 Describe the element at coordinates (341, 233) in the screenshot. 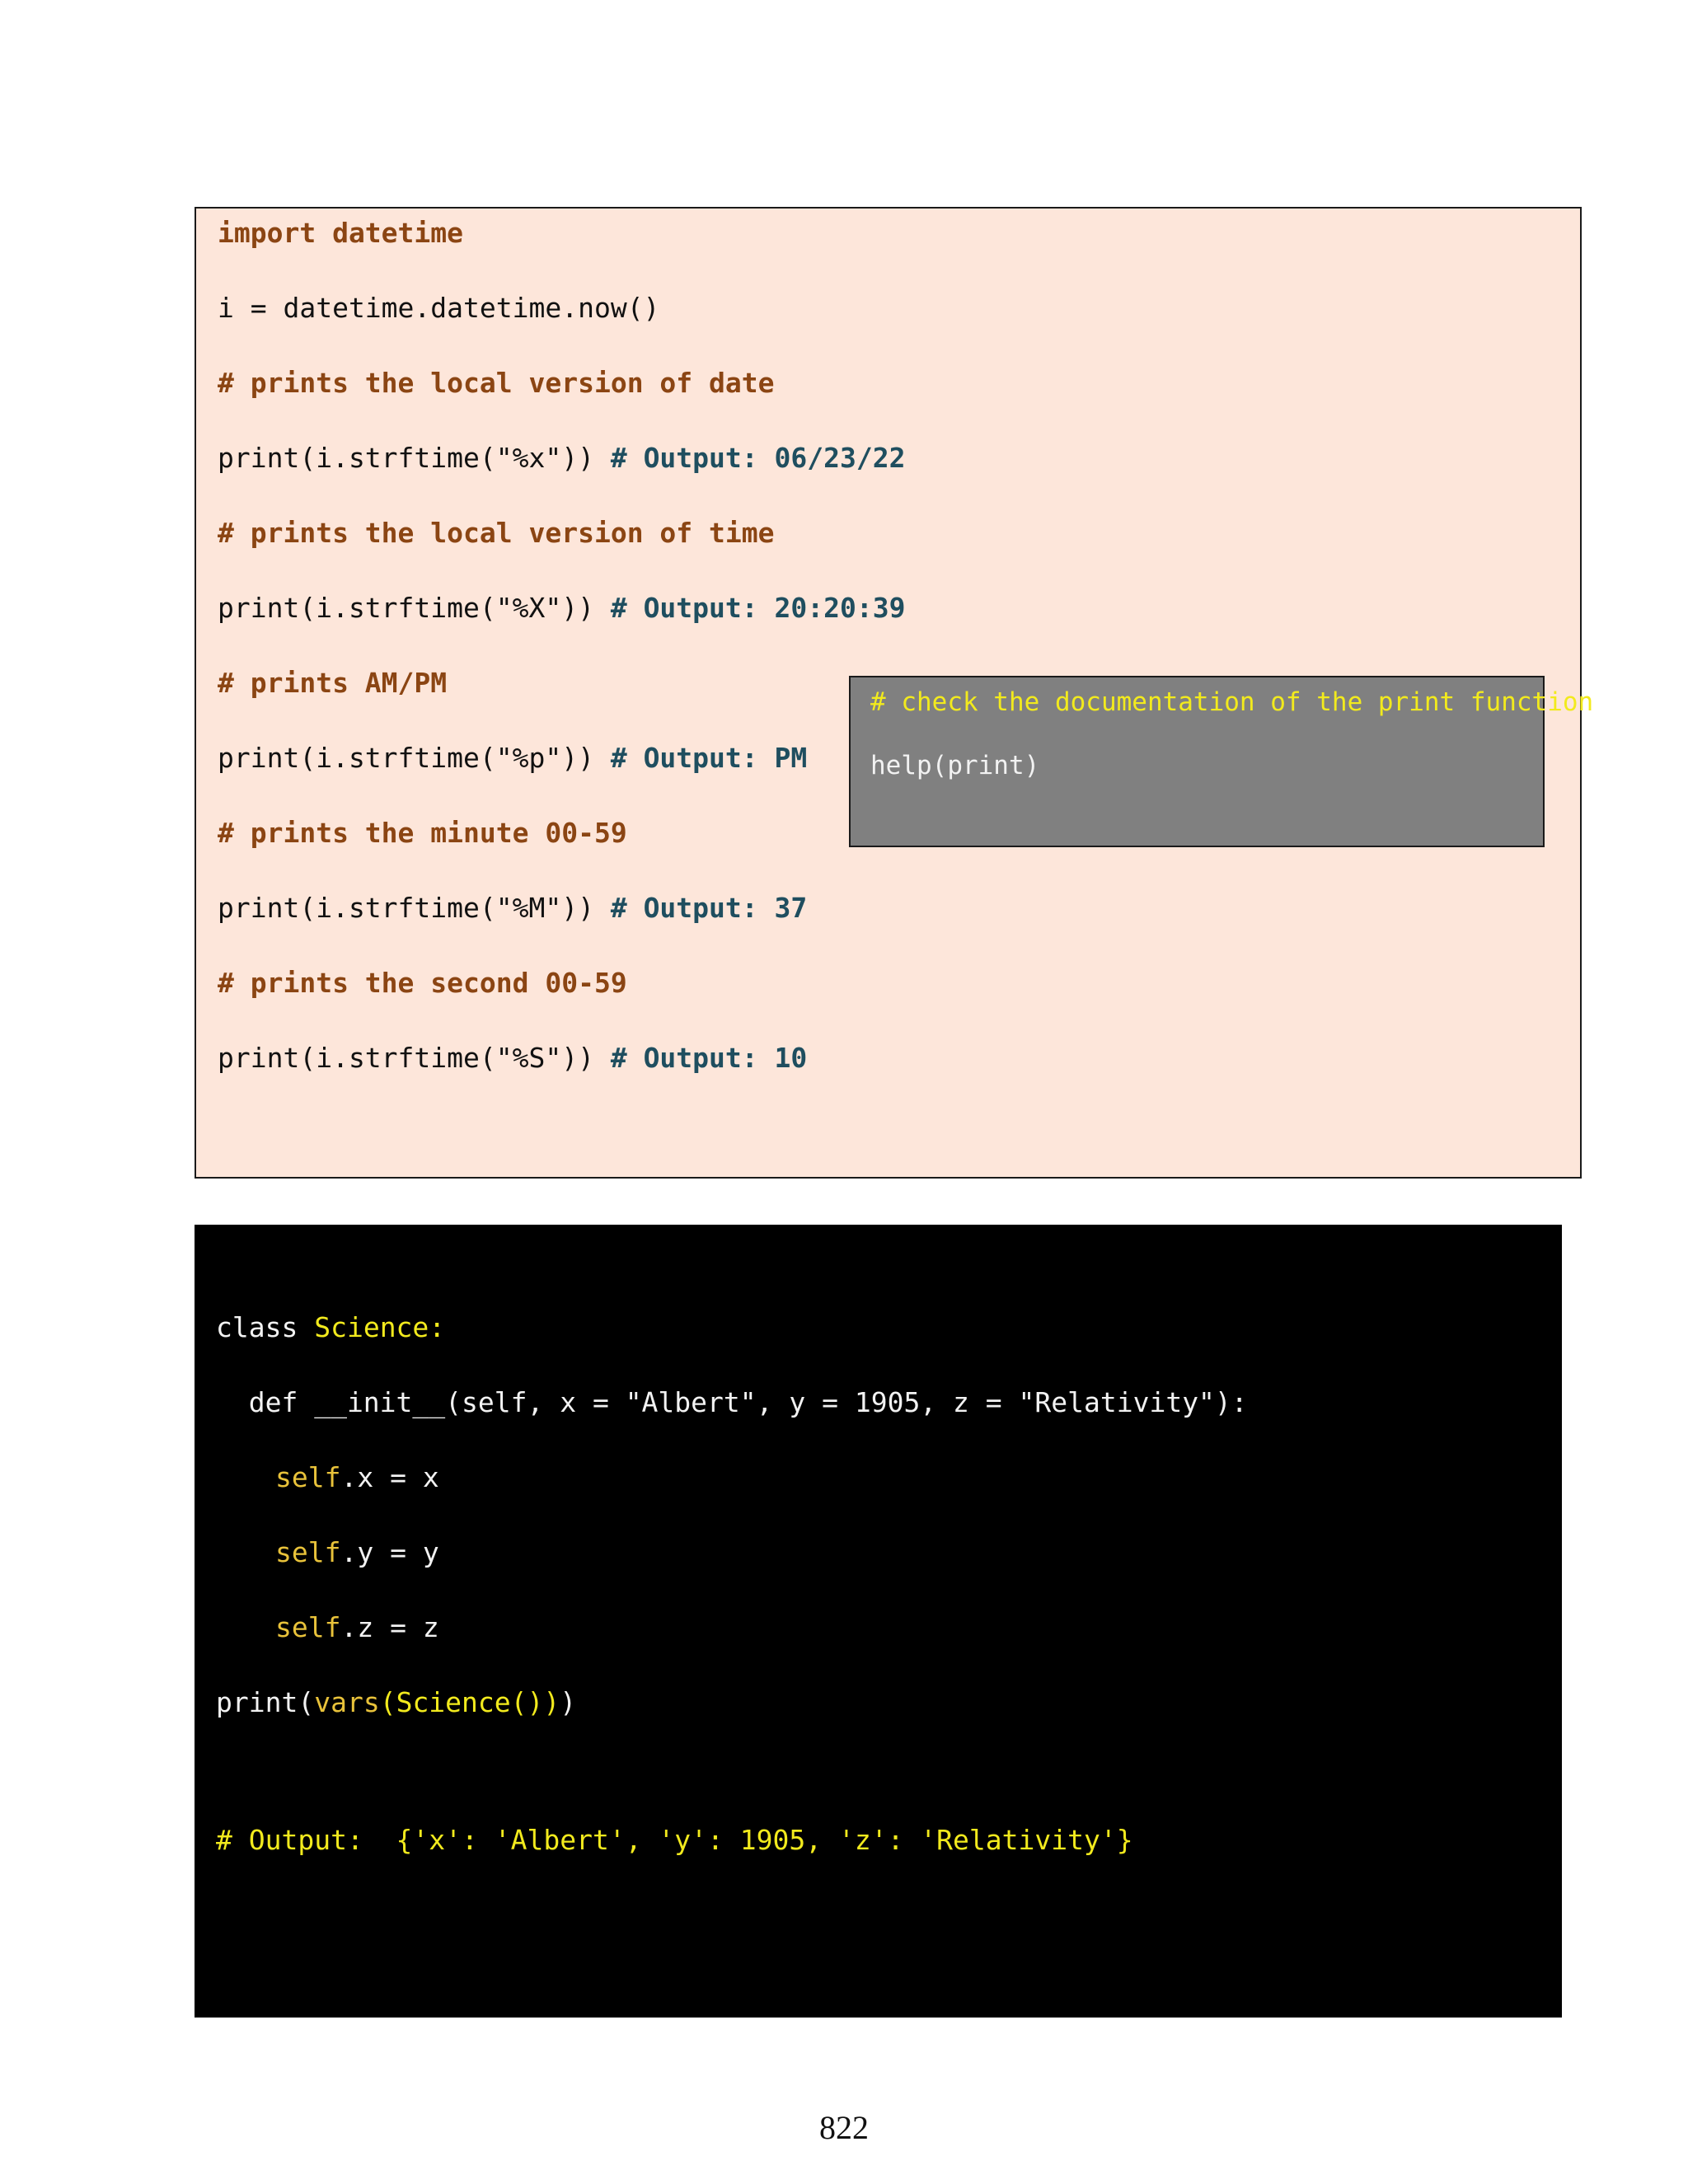

I see `code-line-import: import datetime` at that location.